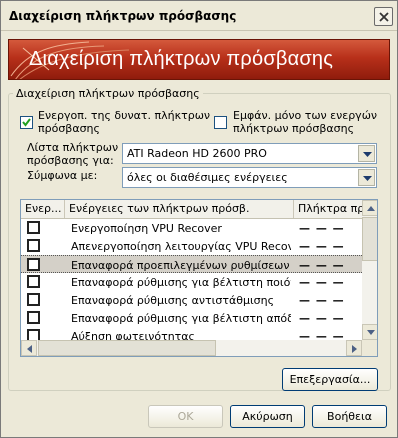 The width and height of the screenshot is (398, 438). I want to click on table-row: Ενεργοποίηση VPU Recover — — —, so click(191, 228).